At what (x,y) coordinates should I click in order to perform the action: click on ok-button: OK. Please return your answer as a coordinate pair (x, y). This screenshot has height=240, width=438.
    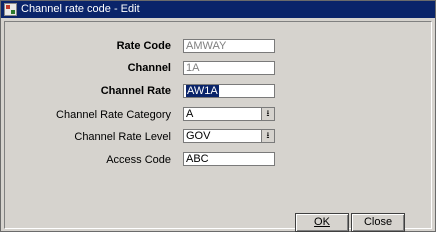
    Looking at the image, I should click on (322, 222).